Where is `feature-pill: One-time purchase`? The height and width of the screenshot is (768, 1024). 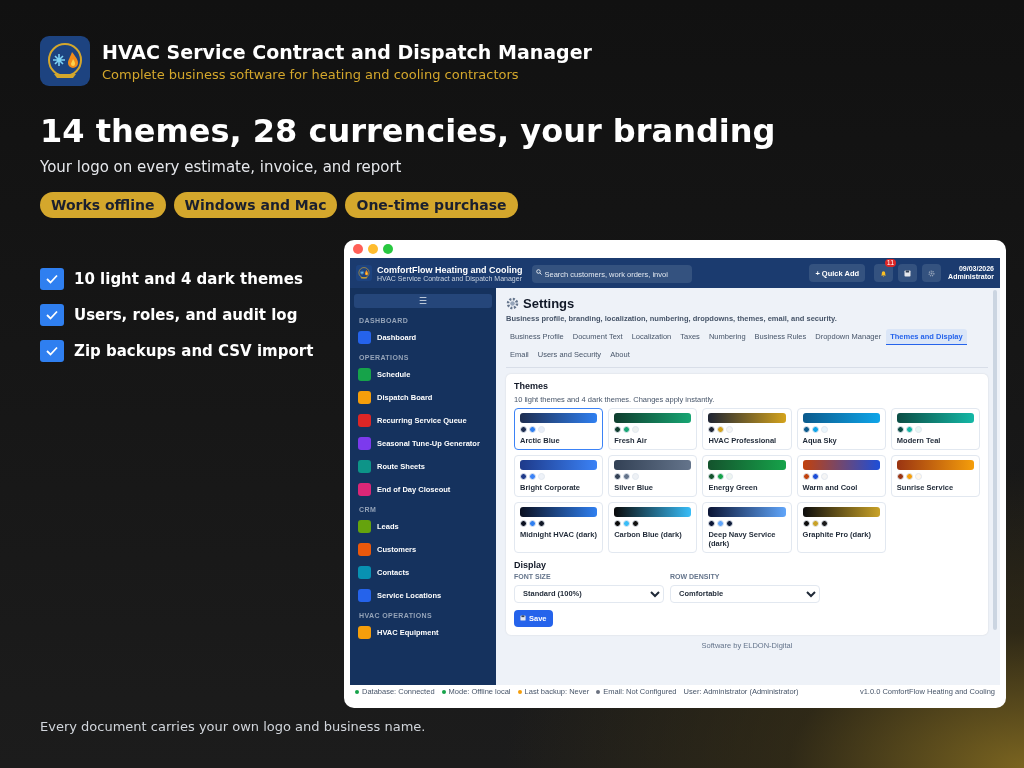
feature-pill: One-time purchase is located at coordinates (431, 205).